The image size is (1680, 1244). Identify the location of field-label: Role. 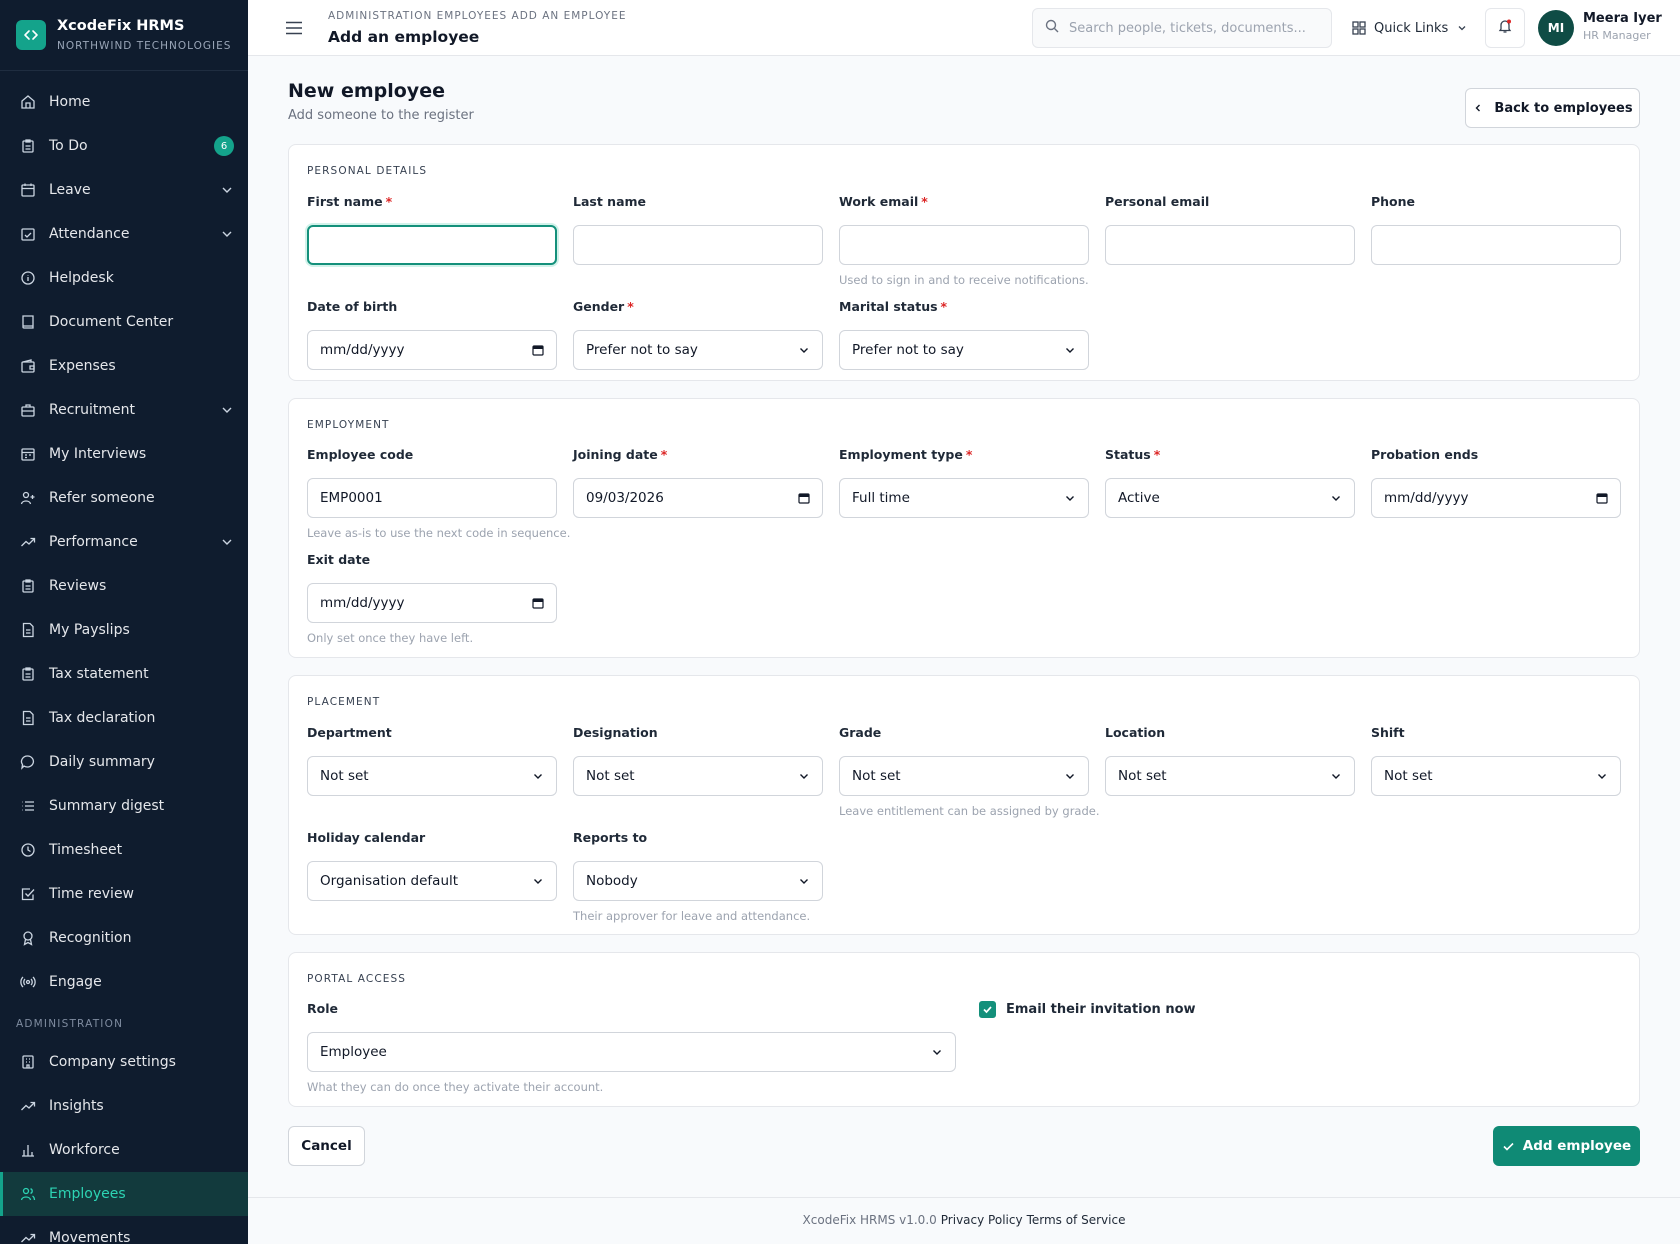
(322, 1008).